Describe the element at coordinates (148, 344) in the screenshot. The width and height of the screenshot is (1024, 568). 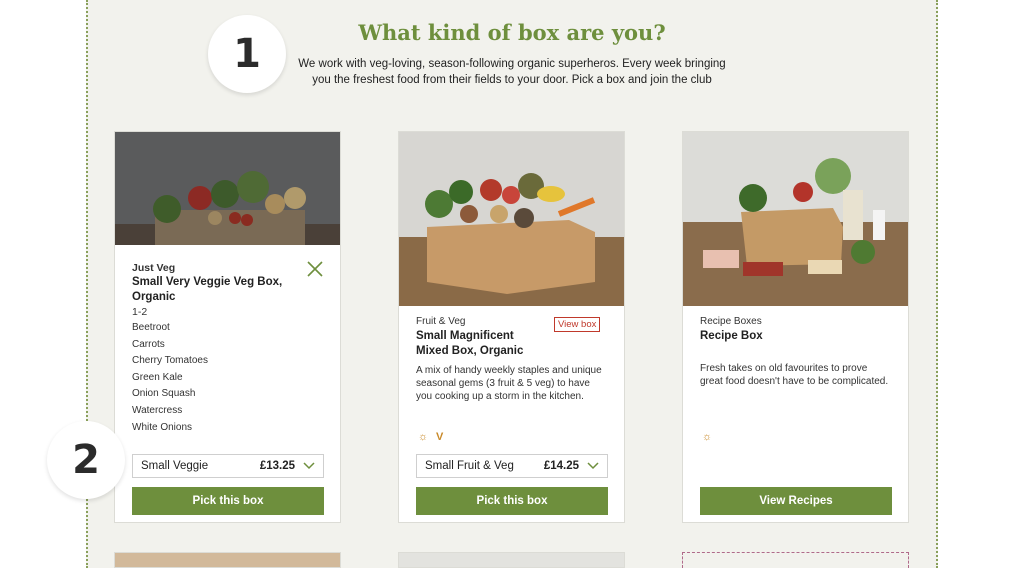
I see `list-item: Carrots` at that location.